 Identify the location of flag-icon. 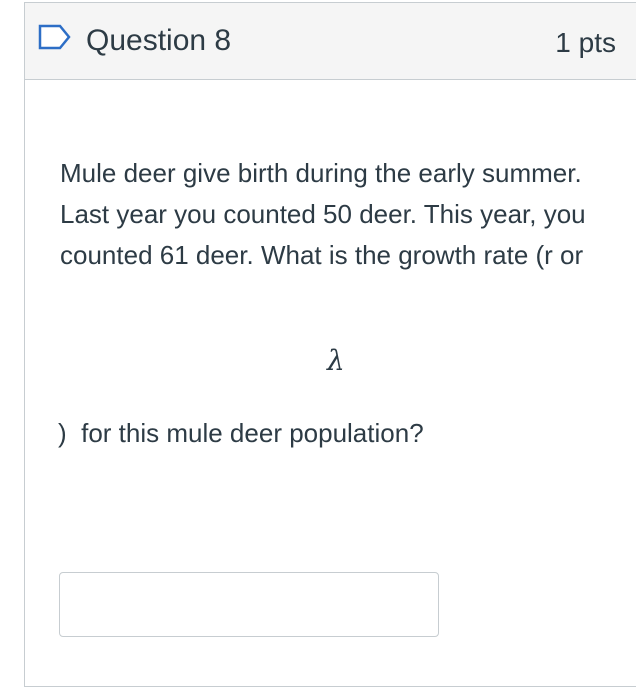
(55, 37).